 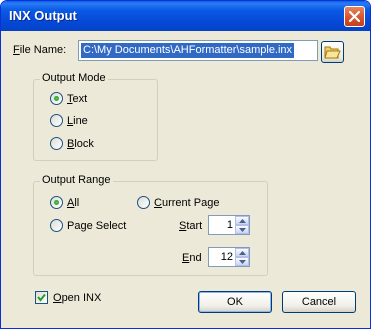 I want to click on radio-all, so click(x=56, y=202).